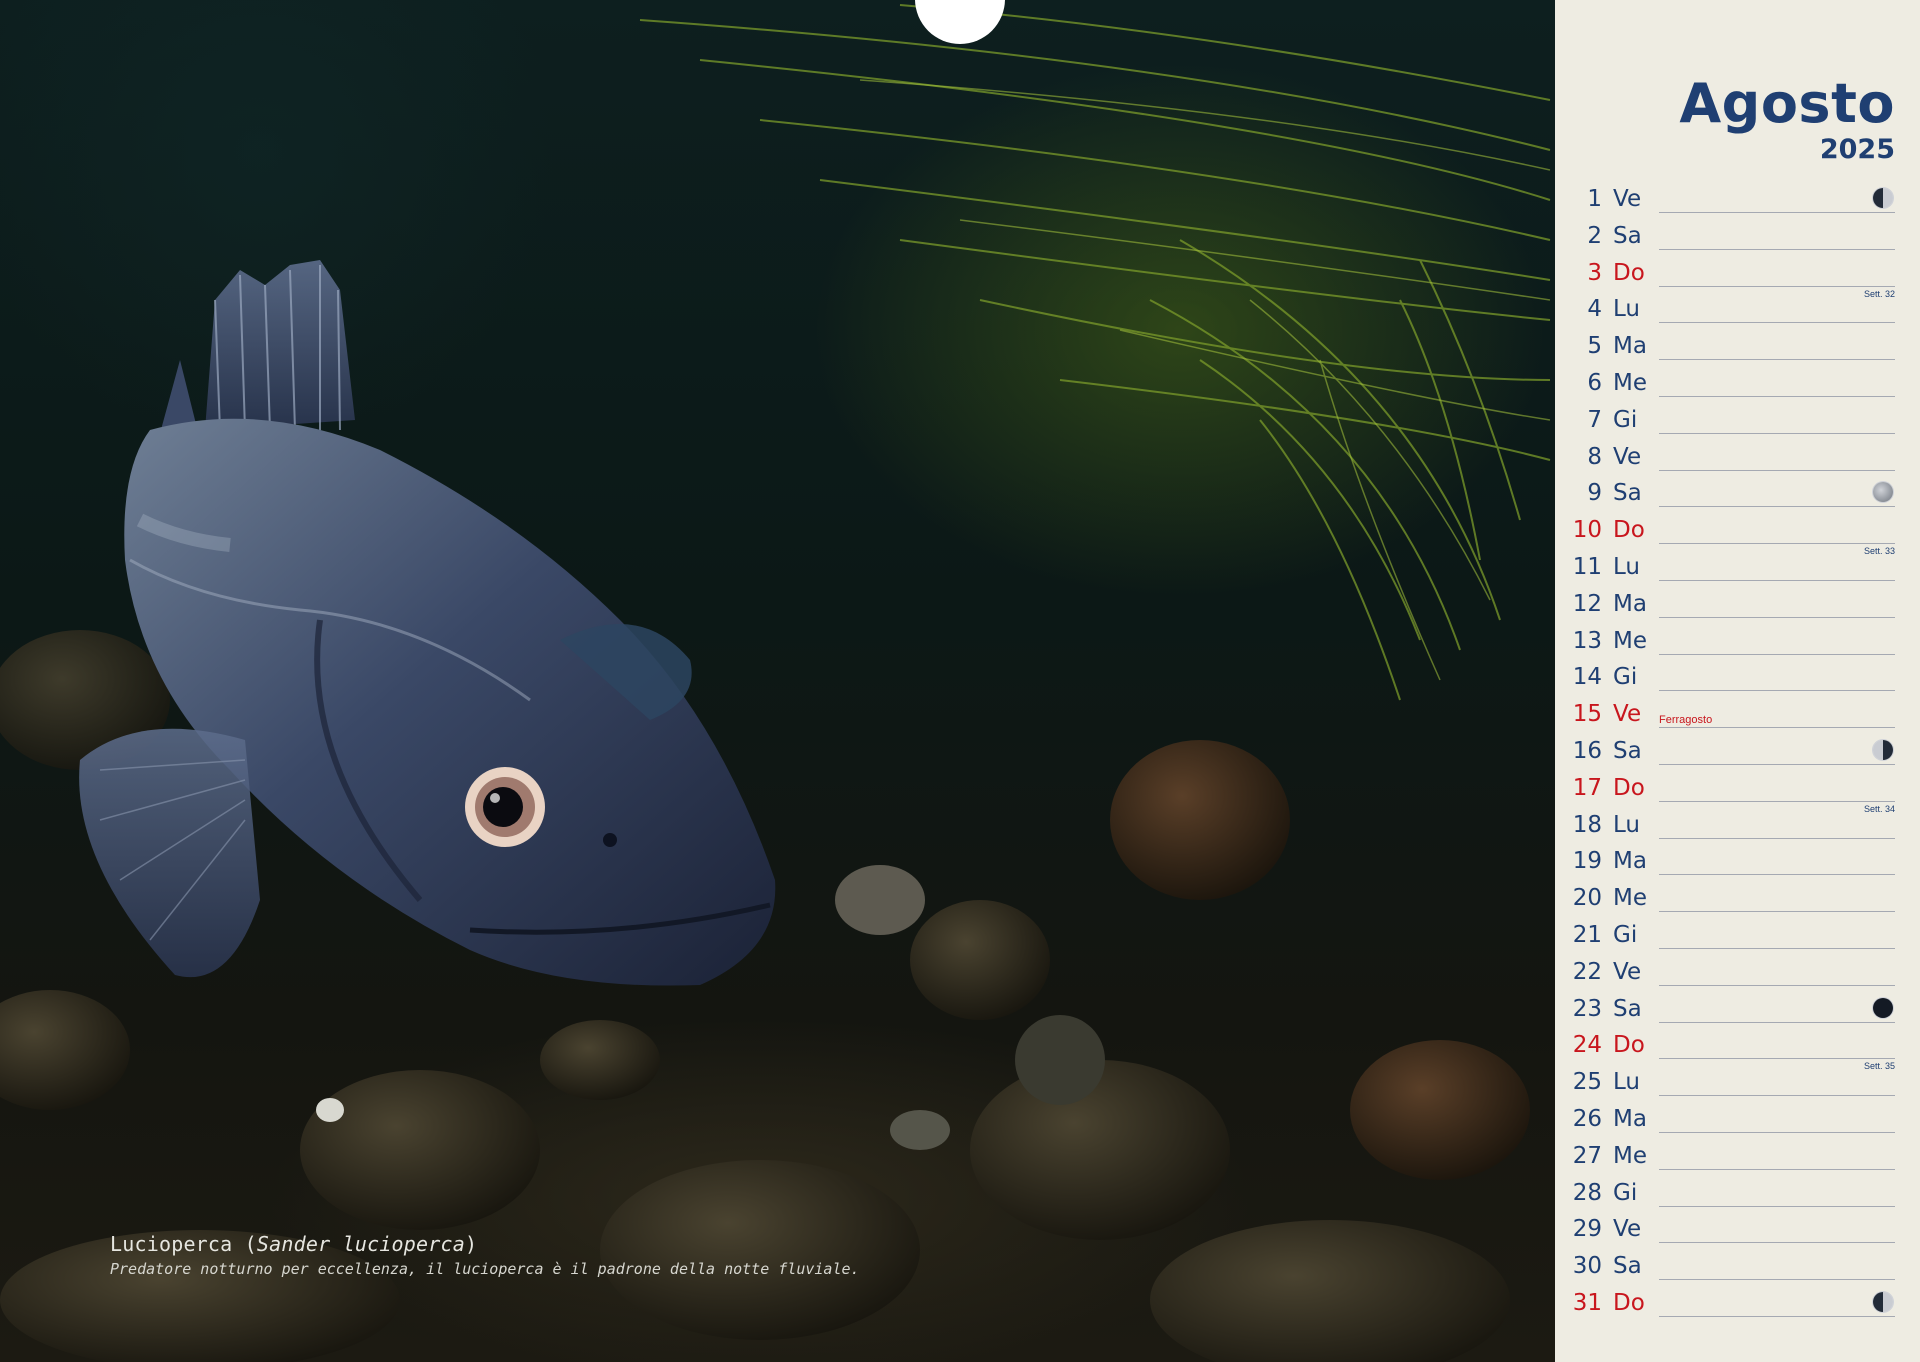  I want to click on day-row: 28 Gi, so click(1737, 1194).